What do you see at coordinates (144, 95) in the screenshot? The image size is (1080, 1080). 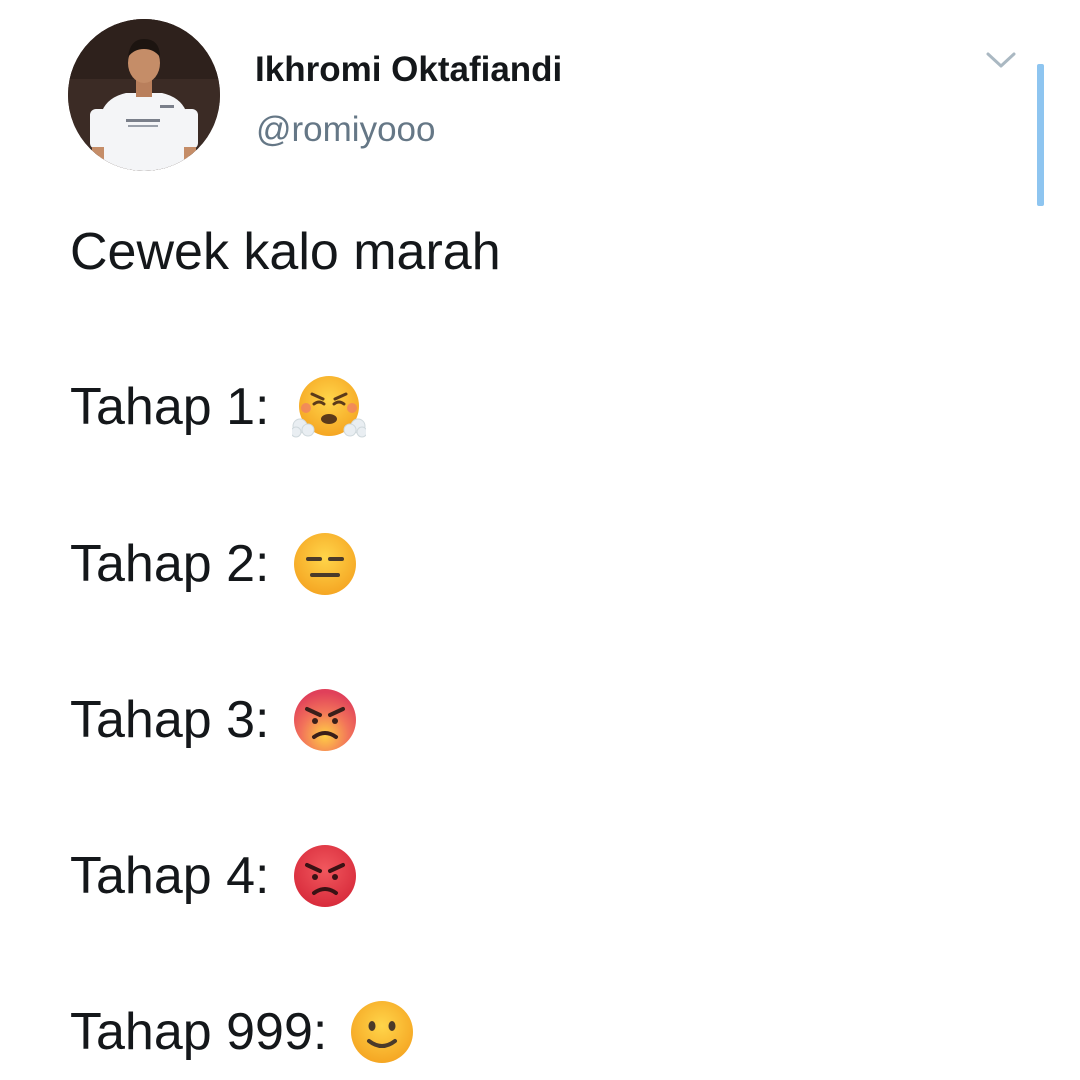 I see `avatar` at bounding box center [144, 95].